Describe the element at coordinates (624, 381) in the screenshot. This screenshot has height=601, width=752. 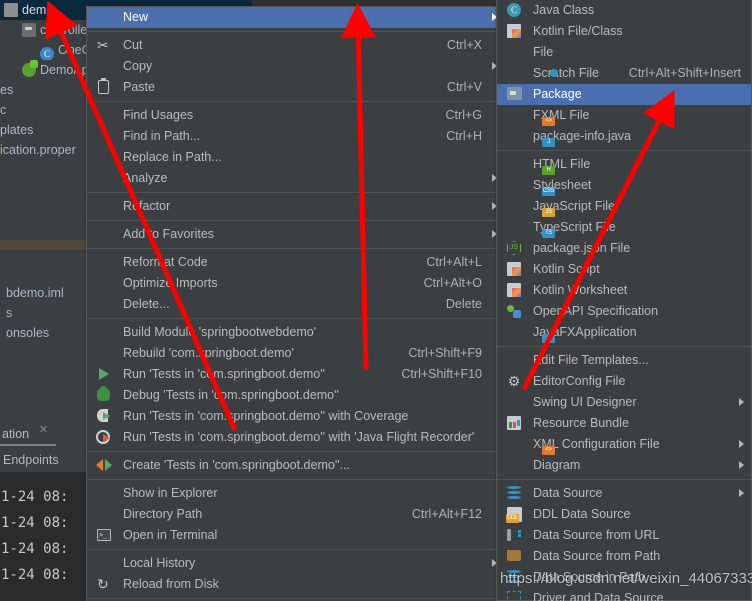
I see `submenu-item-editorconfig-file: ⚙ EditorConfig File` at that location.